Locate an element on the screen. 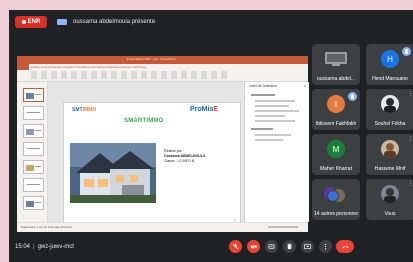 The image size is (413, 262). avatar: M is located at coordinates (336, 149).